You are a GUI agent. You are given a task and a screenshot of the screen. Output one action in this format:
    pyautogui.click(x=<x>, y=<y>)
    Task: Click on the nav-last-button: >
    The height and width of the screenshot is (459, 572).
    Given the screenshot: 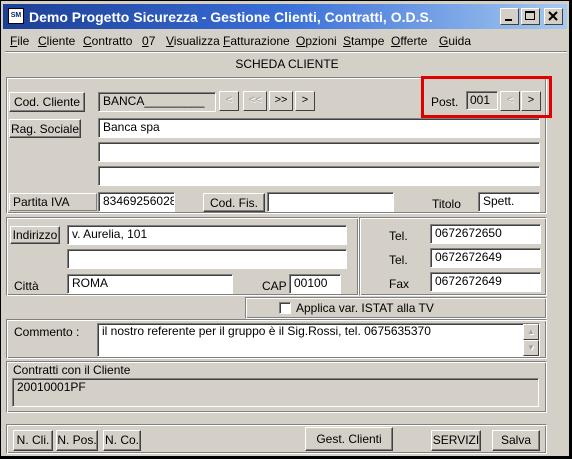 What is the action you would take?
    pyautogui.click(x=305, y=101)
    